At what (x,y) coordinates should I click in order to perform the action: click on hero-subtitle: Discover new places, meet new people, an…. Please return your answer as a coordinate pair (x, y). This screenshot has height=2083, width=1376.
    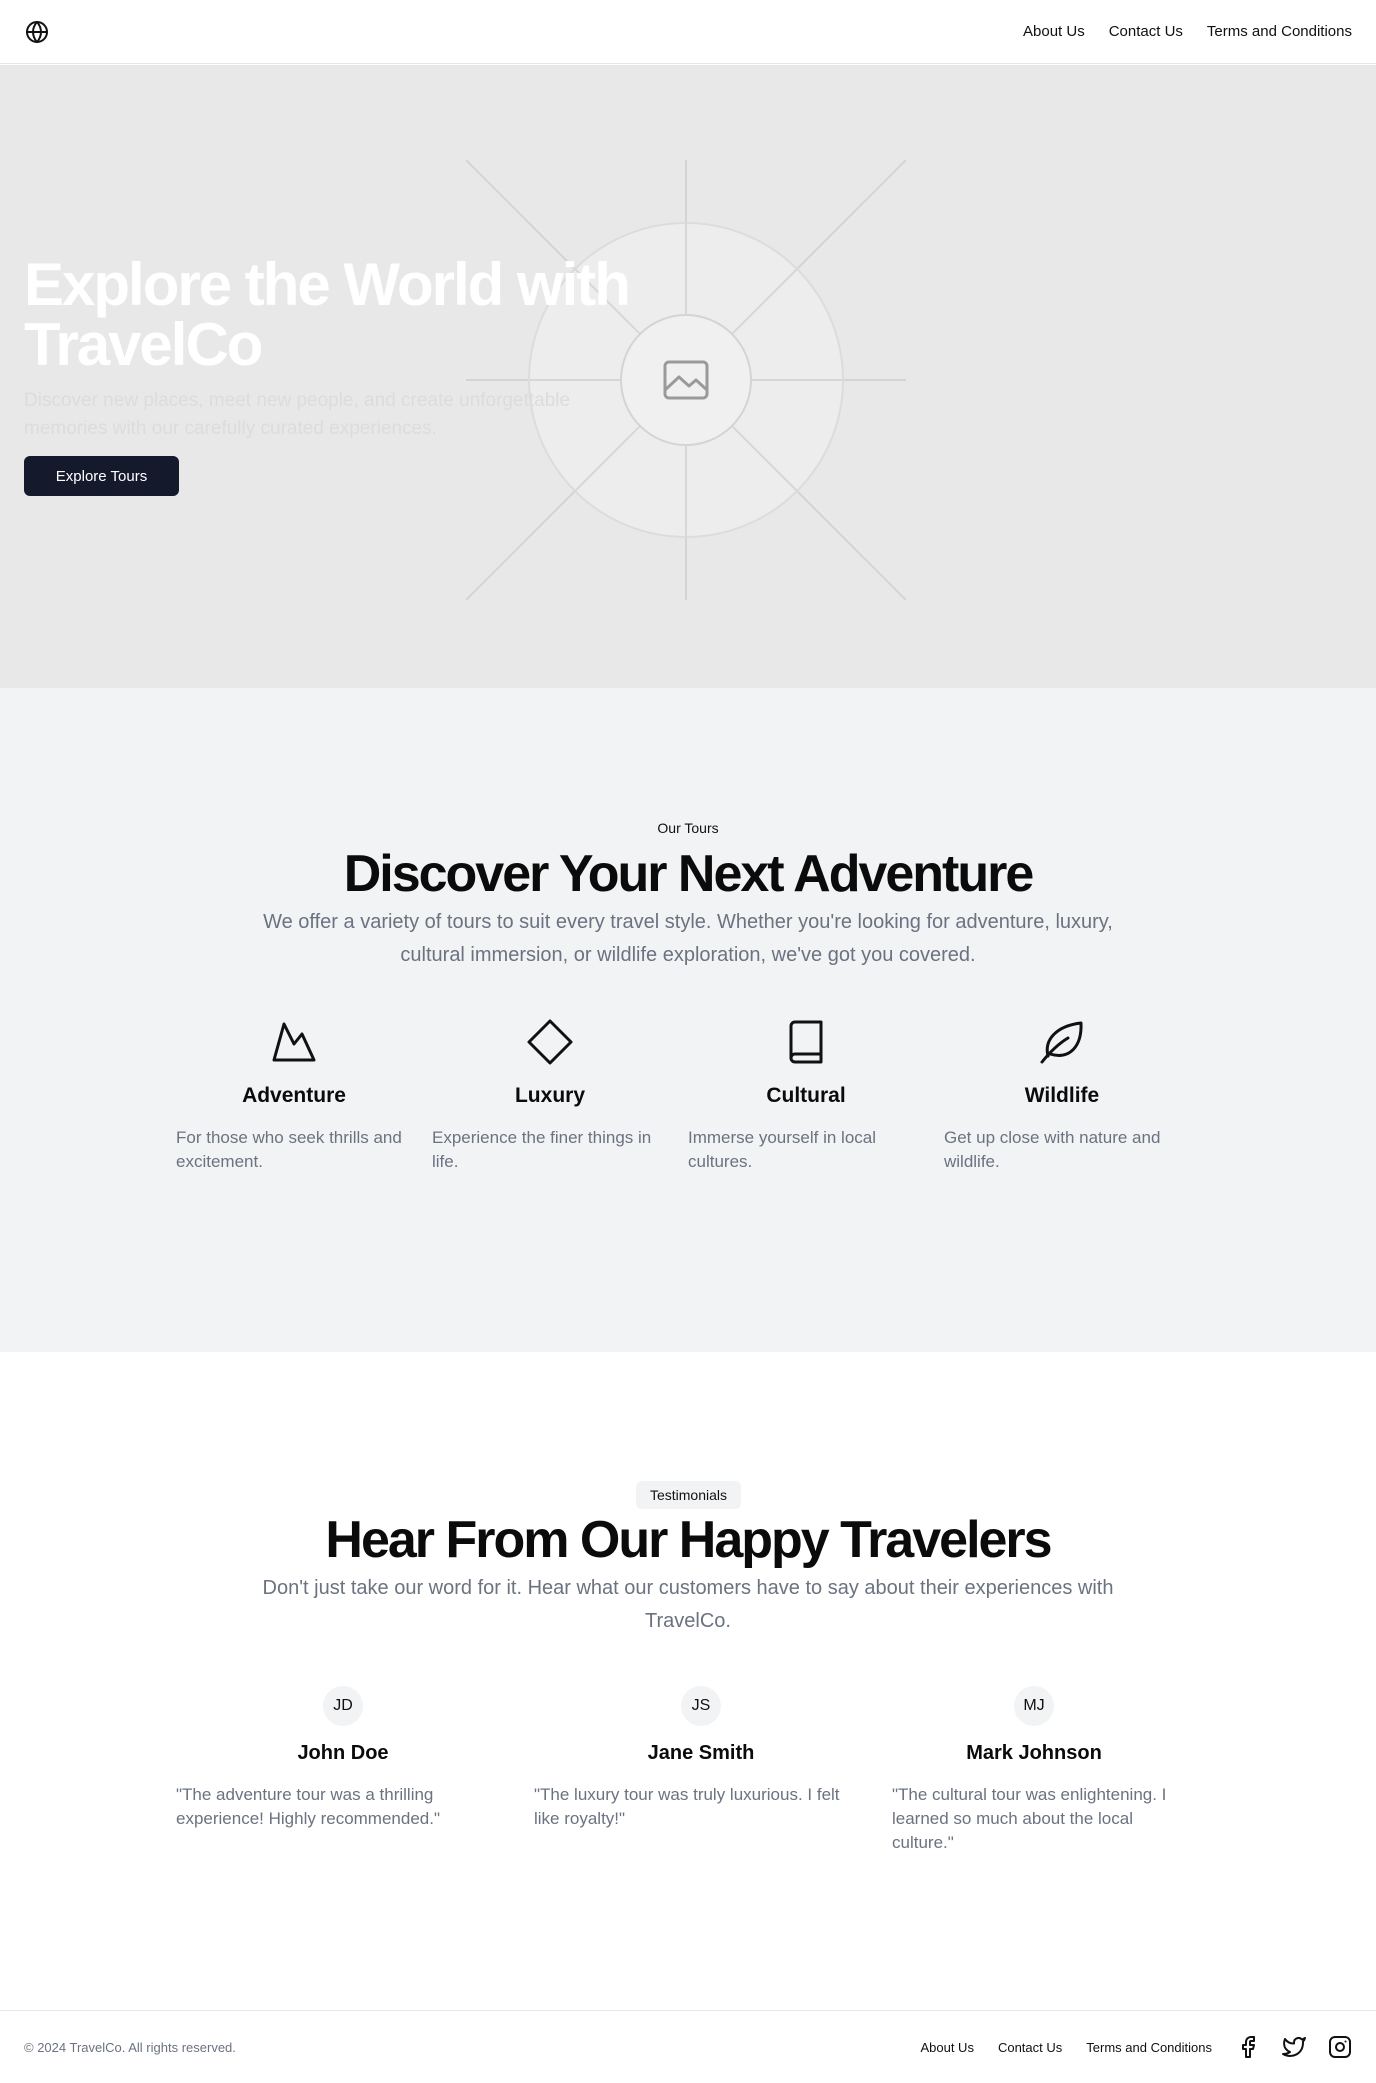
    Looking at the image, I should click on (297, 414).